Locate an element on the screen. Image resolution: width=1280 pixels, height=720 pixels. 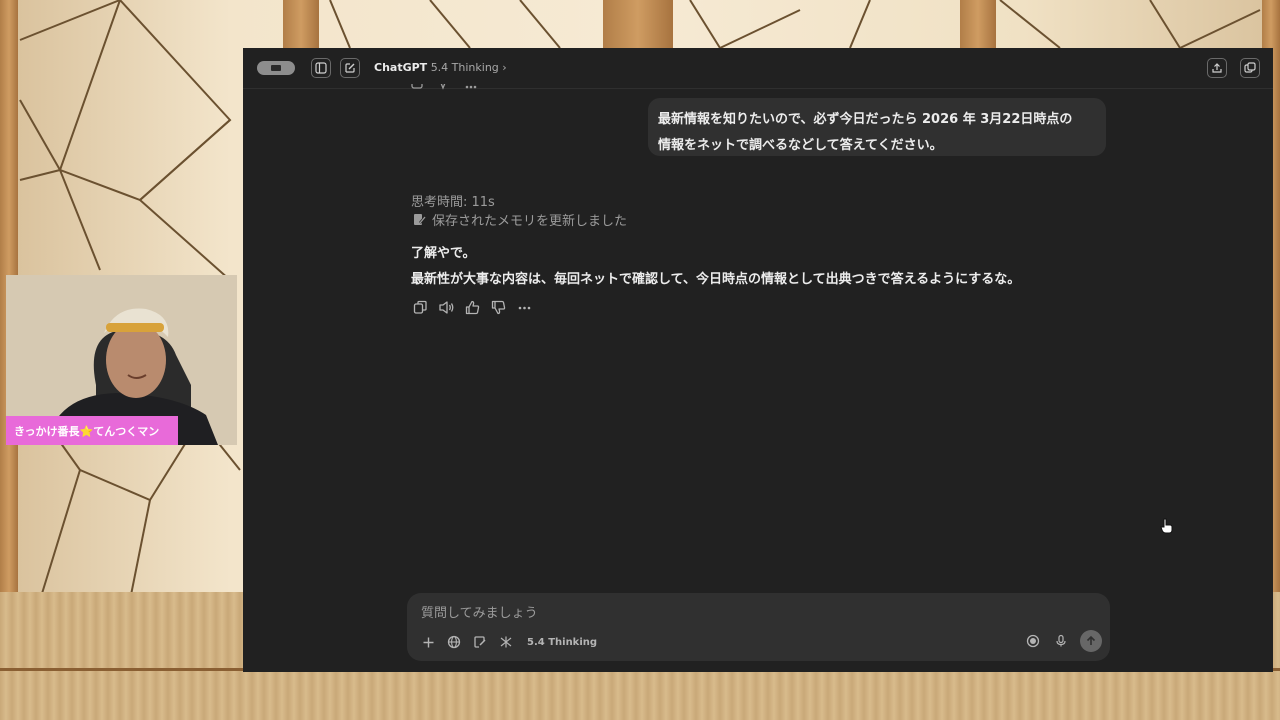
top-bar: ChatGPT 5.4 Thinking › is located at coordinates (758, 68).